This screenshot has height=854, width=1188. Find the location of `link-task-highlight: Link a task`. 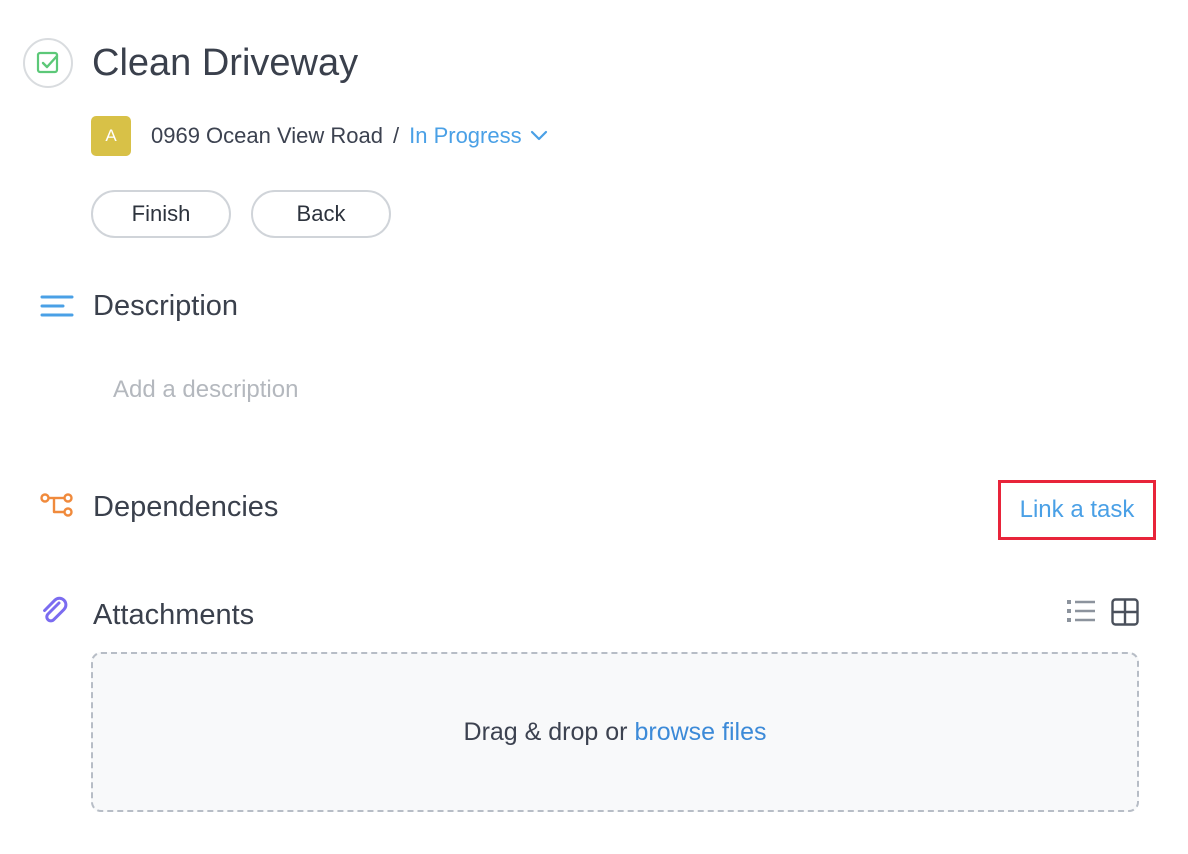

link-task-highlight: Link a task is located at coordinates (1077, 510).